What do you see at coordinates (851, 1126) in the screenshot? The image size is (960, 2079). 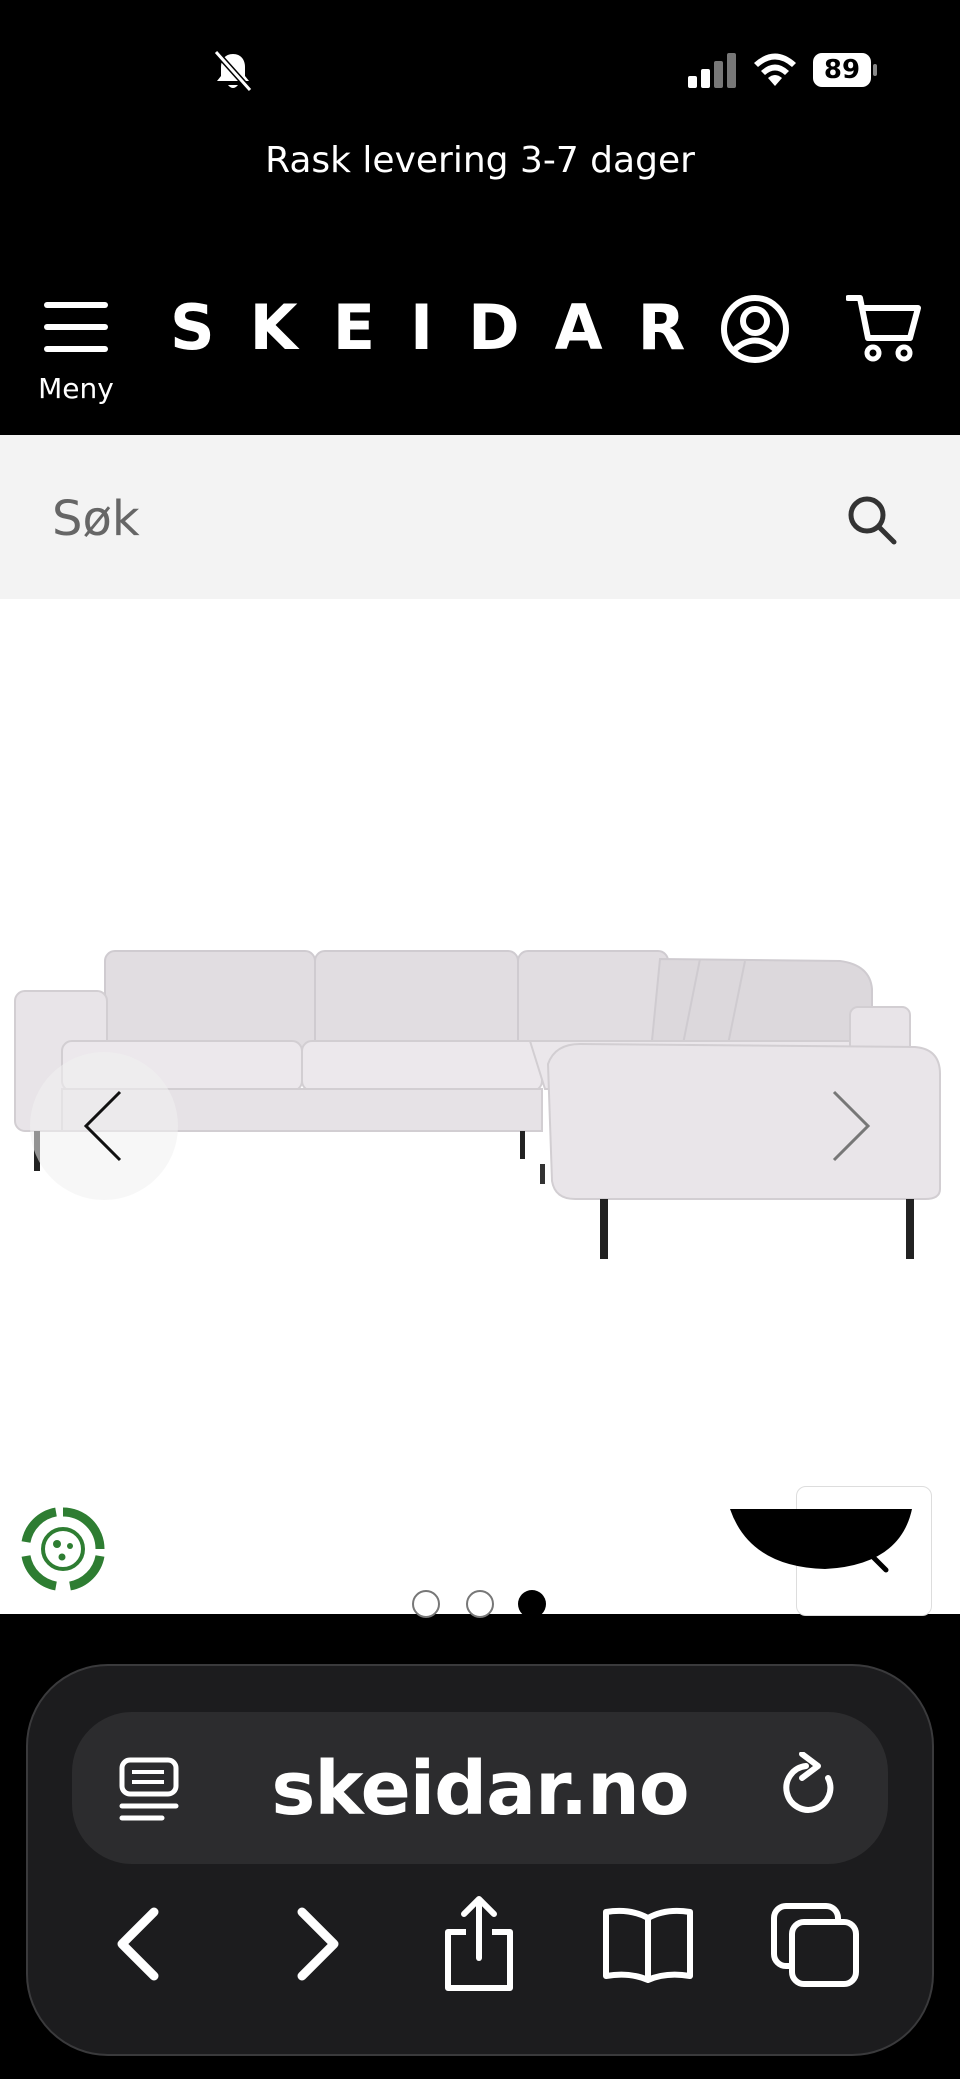 I see `chevron-right-icon` at bounding box center [851, 1126].